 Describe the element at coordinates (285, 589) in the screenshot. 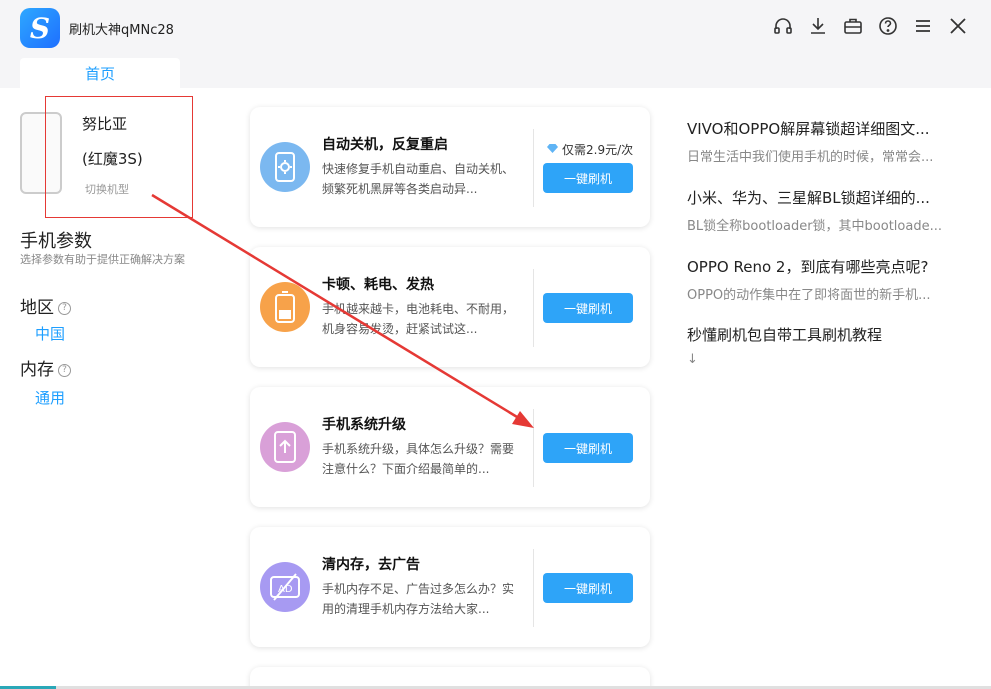

I see `svg-text: AD` at that location.